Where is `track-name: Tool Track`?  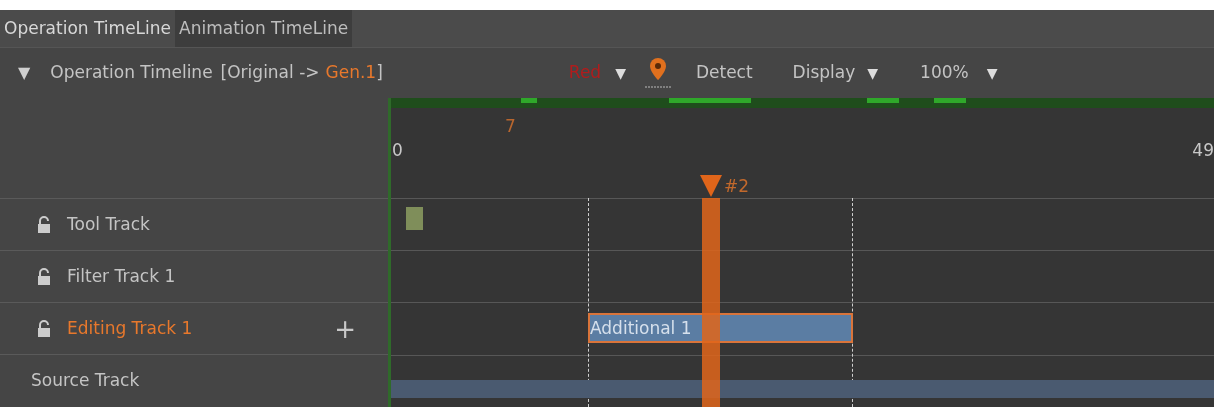 track-name: Tool Track is located at coordinates (108, 224).